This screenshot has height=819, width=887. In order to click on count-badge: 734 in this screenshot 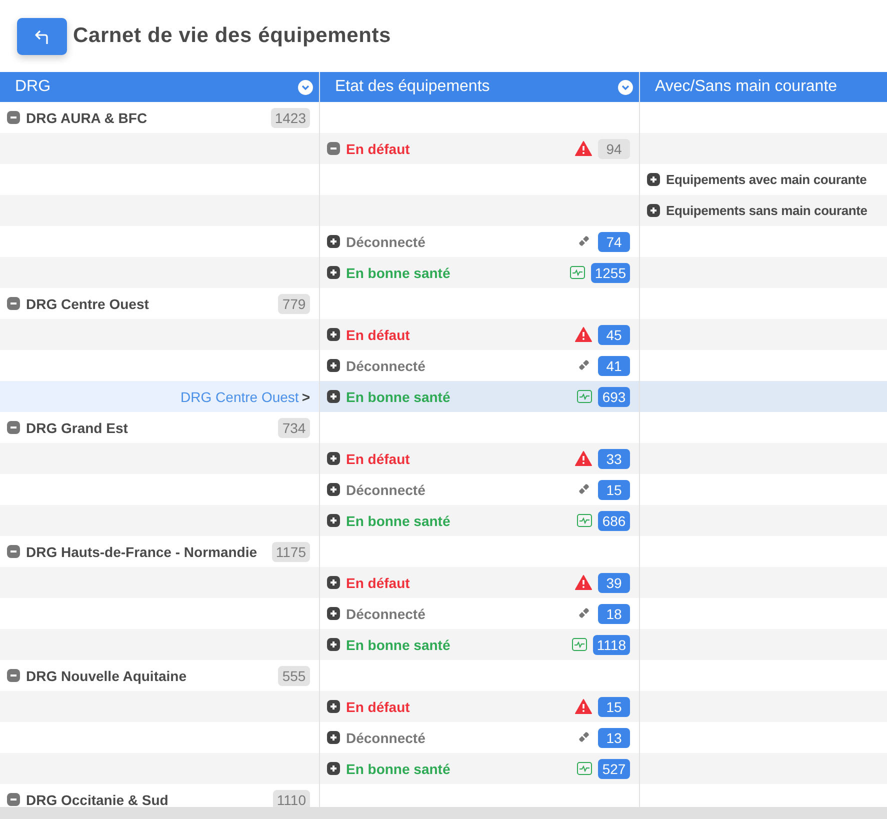, I will do `click(294, 428)`.